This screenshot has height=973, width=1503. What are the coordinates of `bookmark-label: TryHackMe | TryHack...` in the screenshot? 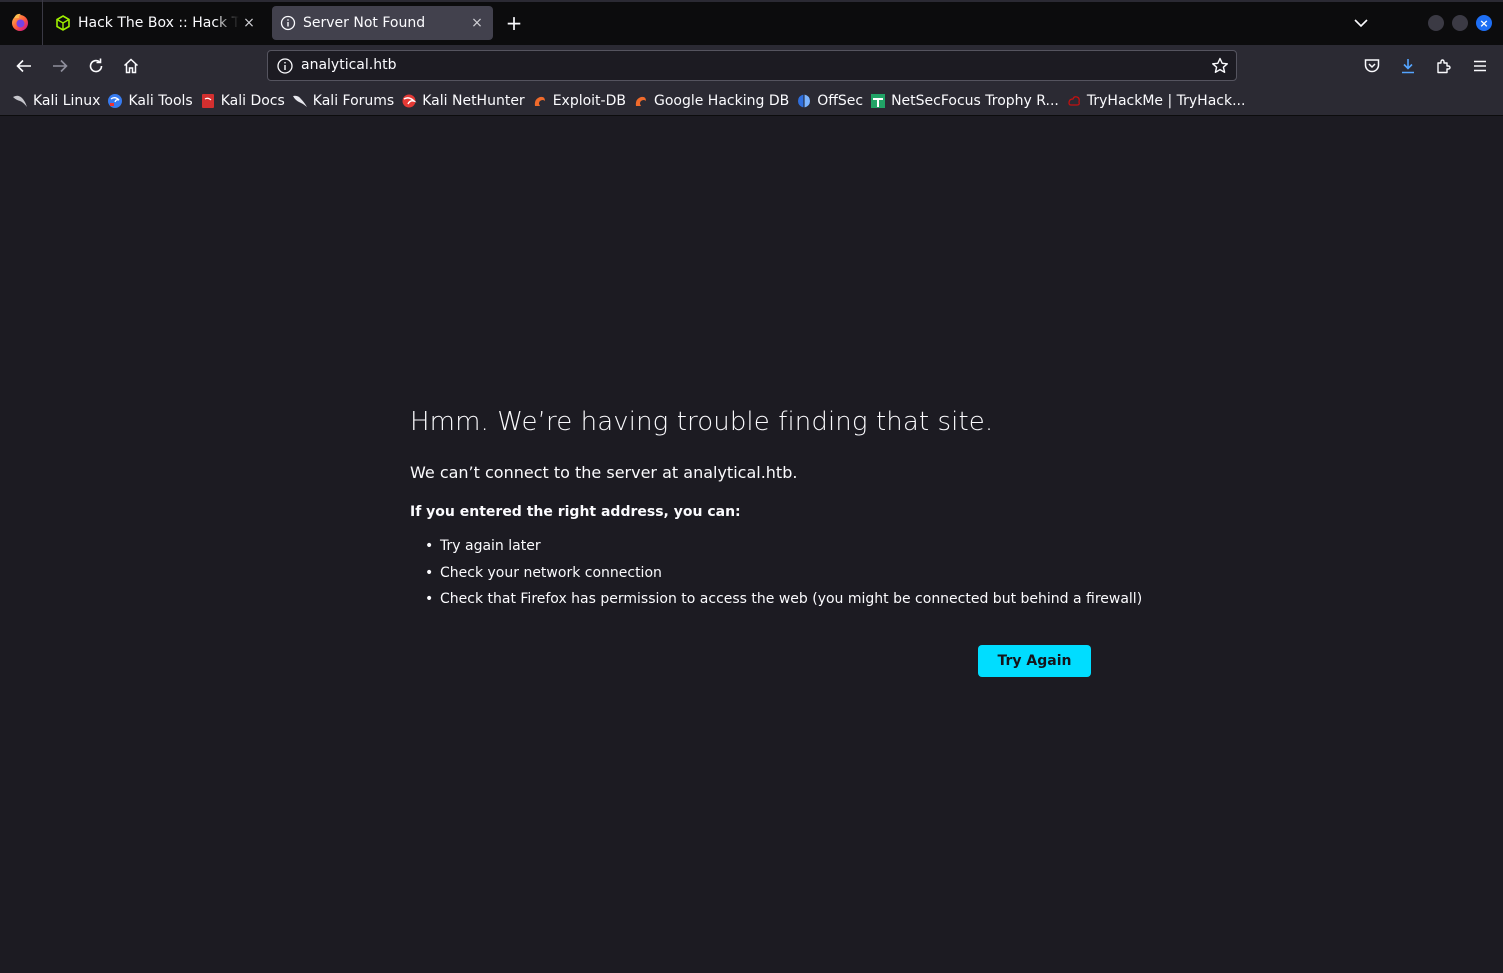 It's located at (1166, 100).